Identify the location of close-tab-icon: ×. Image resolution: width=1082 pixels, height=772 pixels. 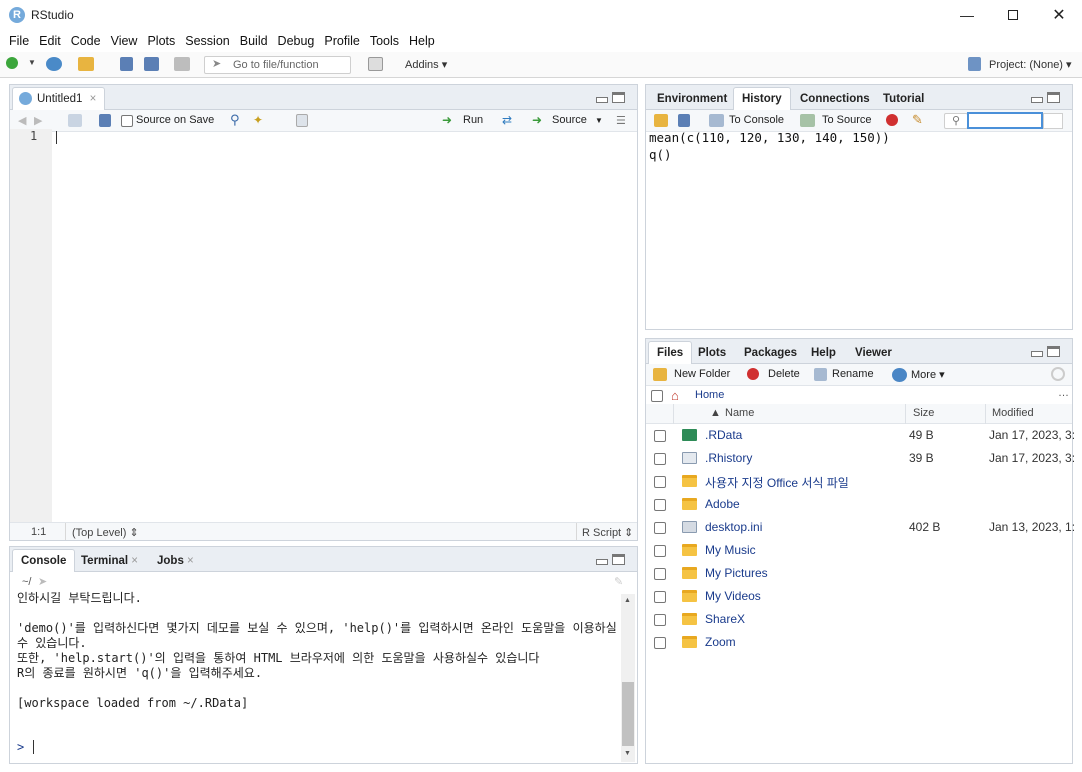
(93, 99).